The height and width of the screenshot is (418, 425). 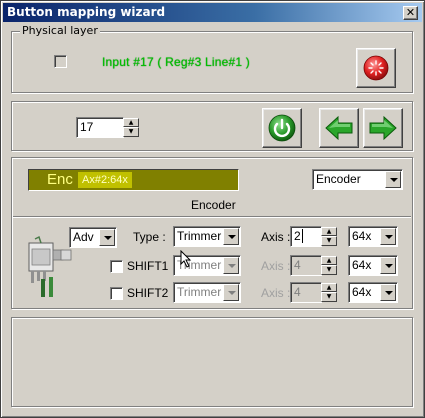 What do you see at coordinates (116, 266) in the screenshot?
I see `shift1-checkbox` at bounding box center [116, 266].